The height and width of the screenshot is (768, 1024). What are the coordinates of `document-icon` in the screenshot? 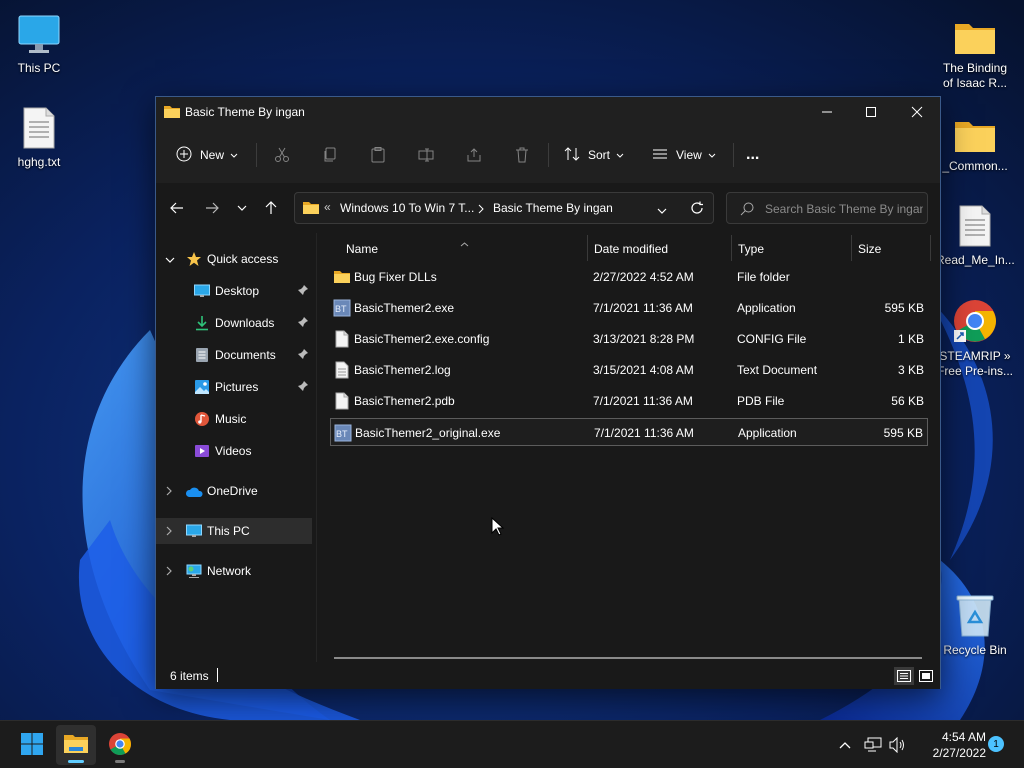 It's located at (202, 355).